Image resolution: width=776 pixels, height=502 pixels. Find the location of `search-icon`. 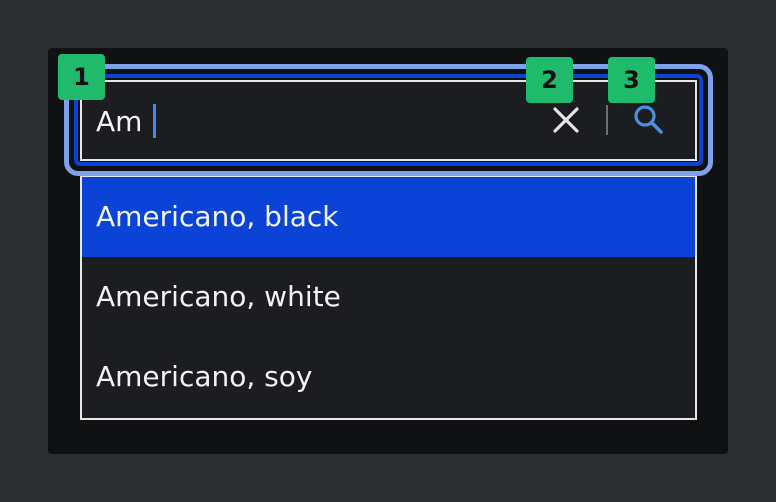

search-icon is located at coordinates (648, 120).